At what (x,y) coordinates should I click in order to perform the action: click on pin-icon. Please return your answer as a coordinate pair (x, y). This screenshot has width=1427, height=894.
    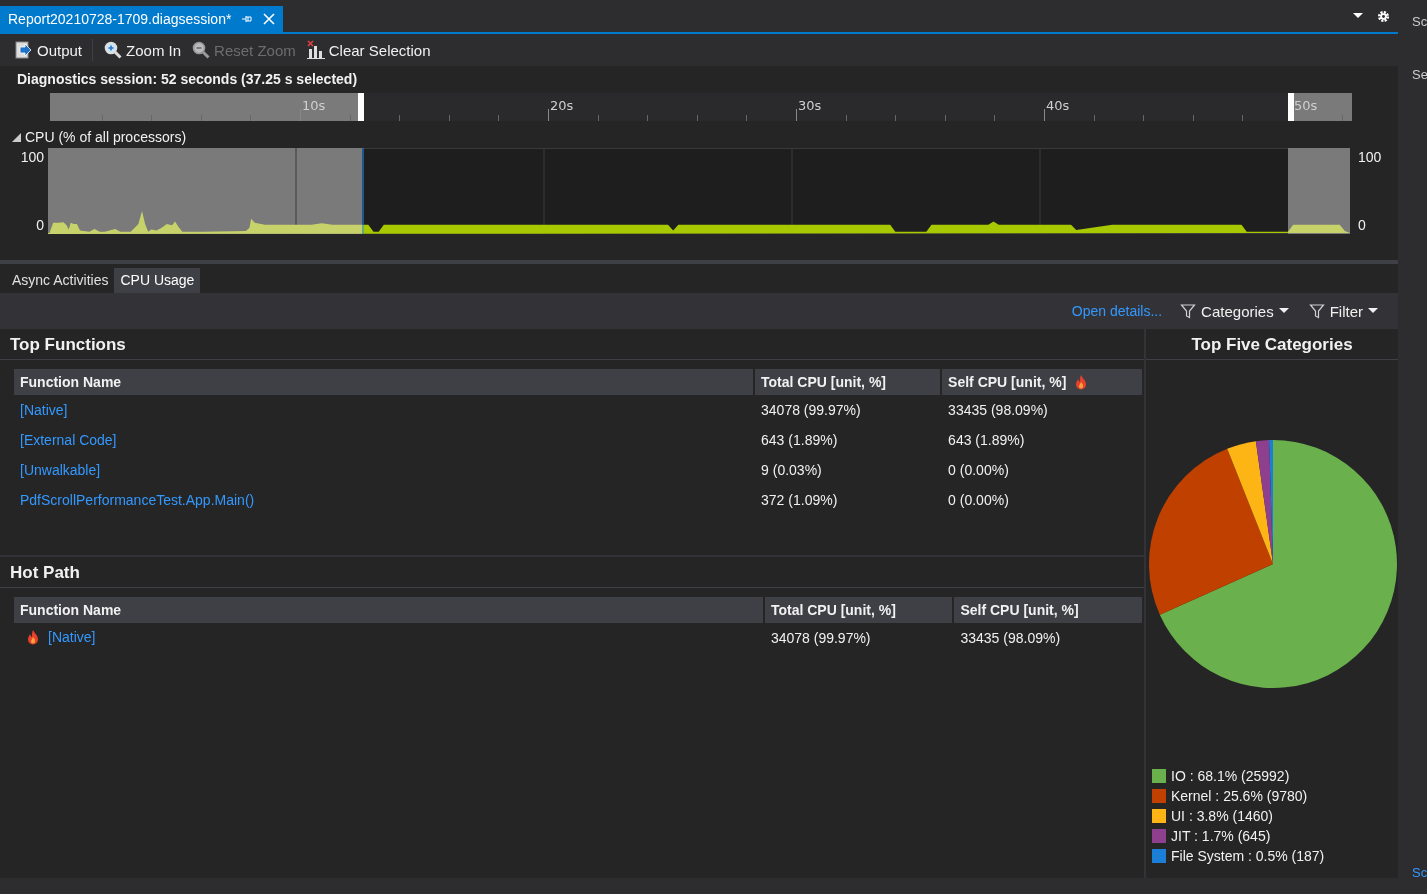
    Looking at the image, I should click on (247, 19).